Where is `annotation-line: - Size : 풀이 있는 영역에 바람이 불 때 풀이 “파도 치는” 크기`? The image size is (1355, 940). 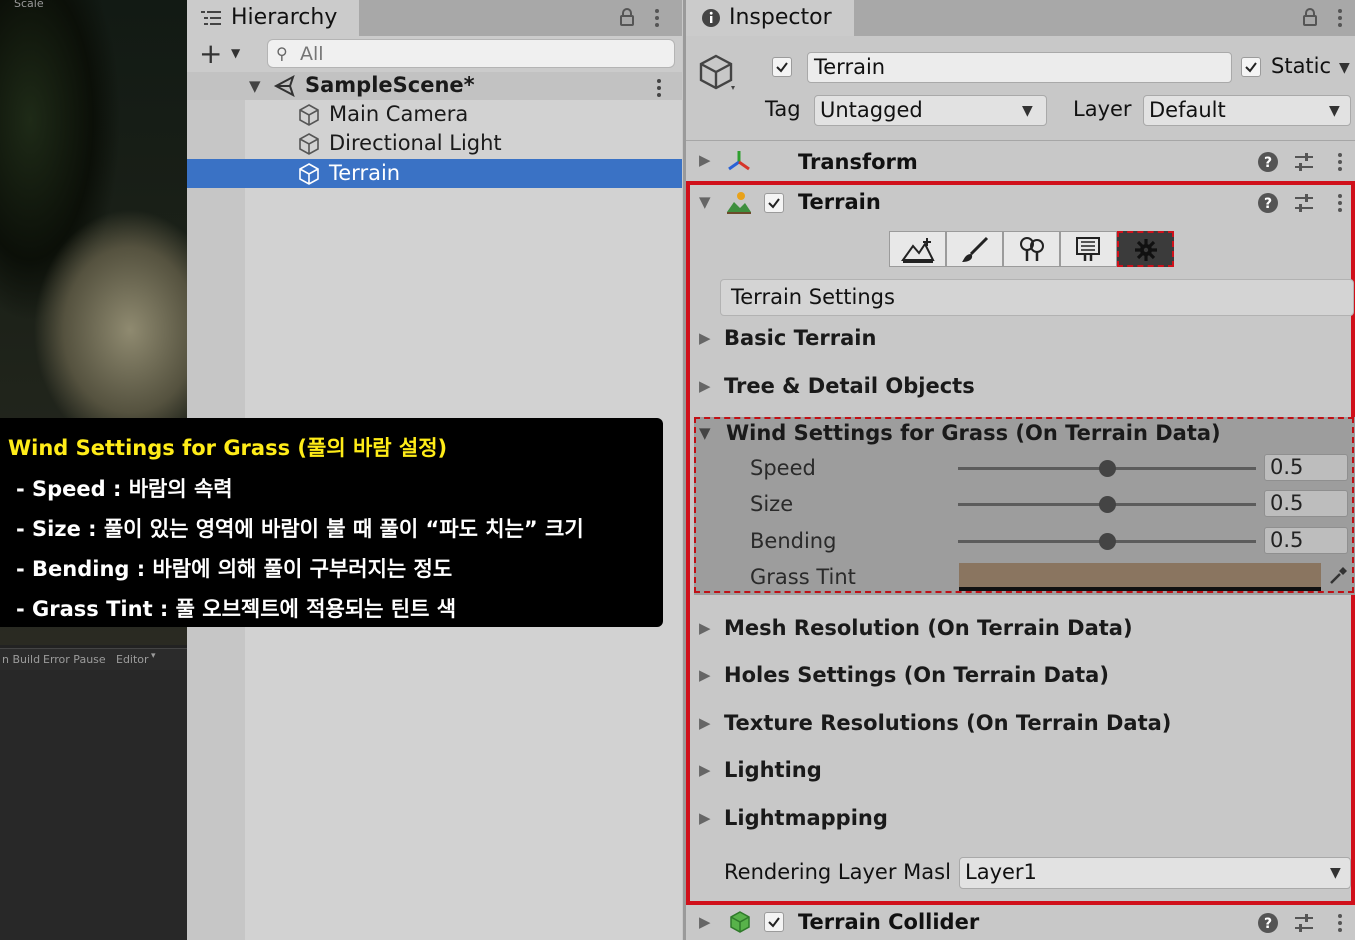
annotation-line: - Size : 풀이 있는 영역에 바람이 불 때 풀이 “파도 치는” 크기 is located at coordinates (300, 529).